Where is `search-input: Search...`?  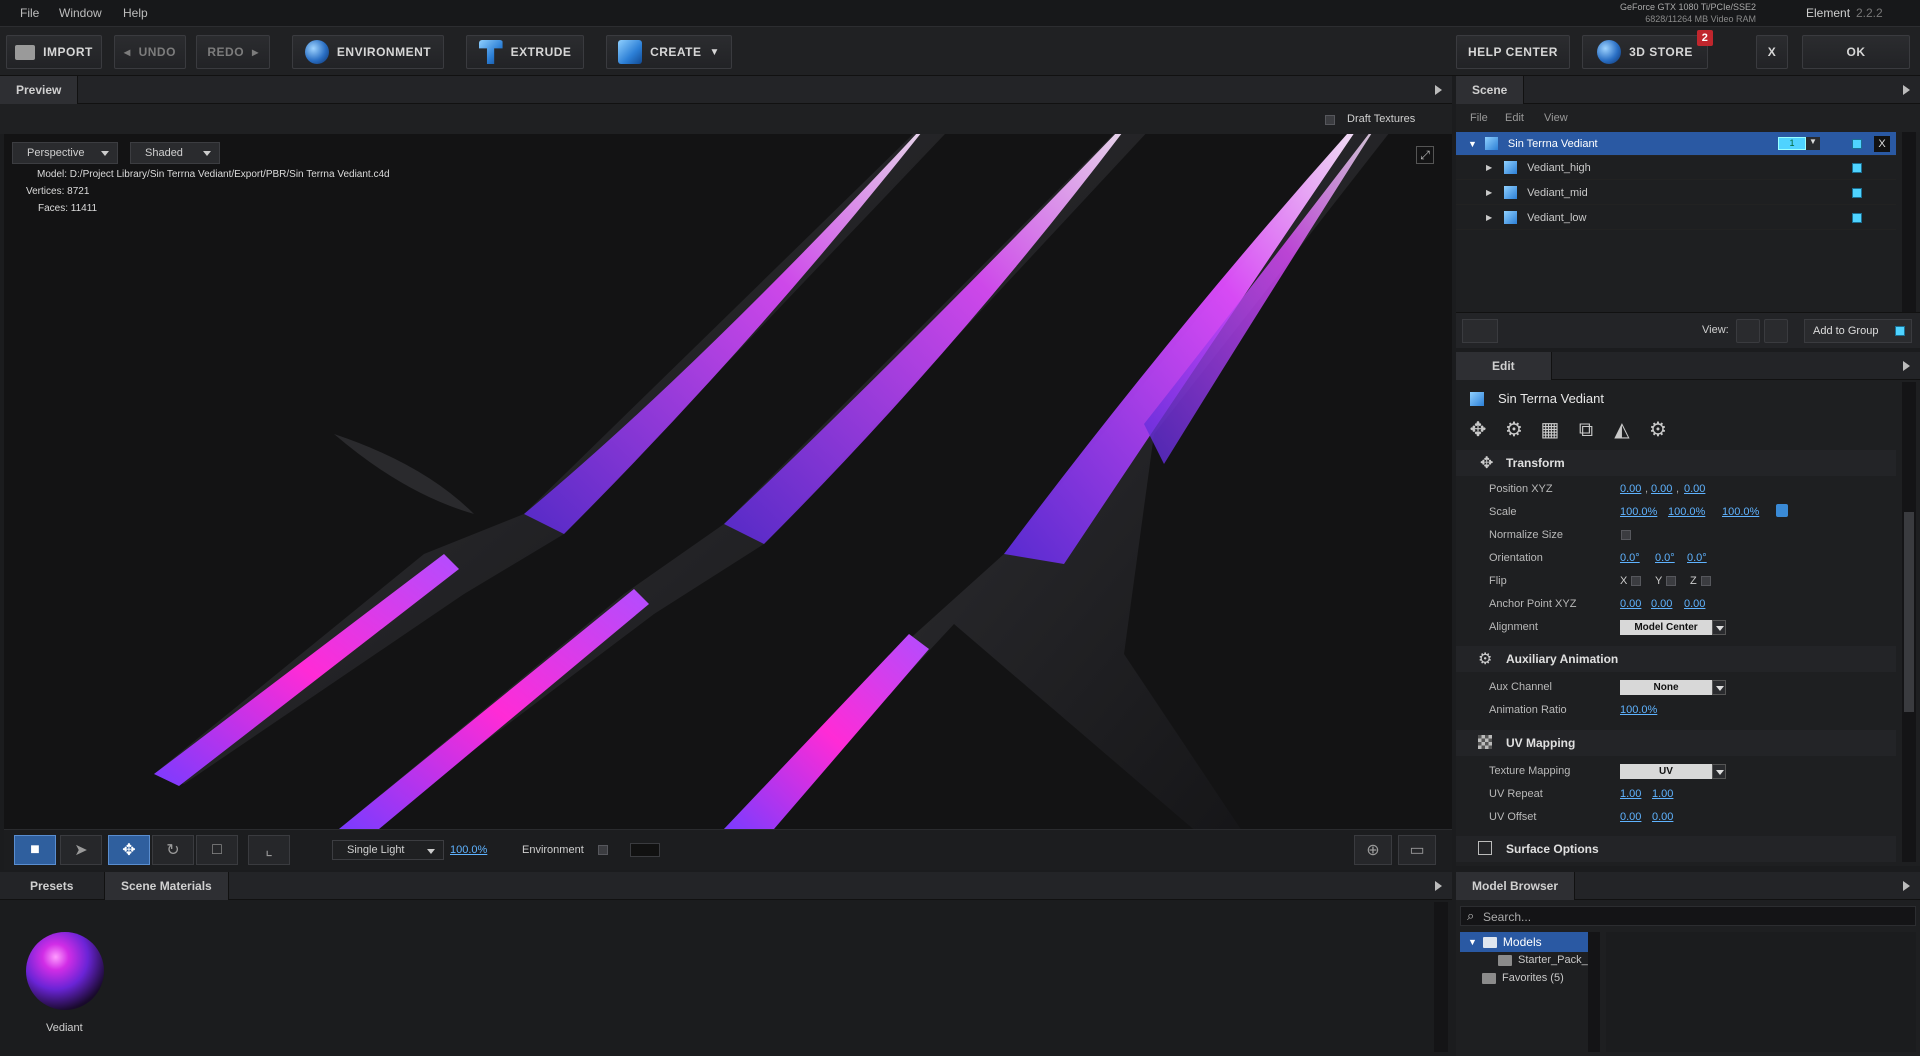 search-input: Search... is located at coordinates (1507, 917).